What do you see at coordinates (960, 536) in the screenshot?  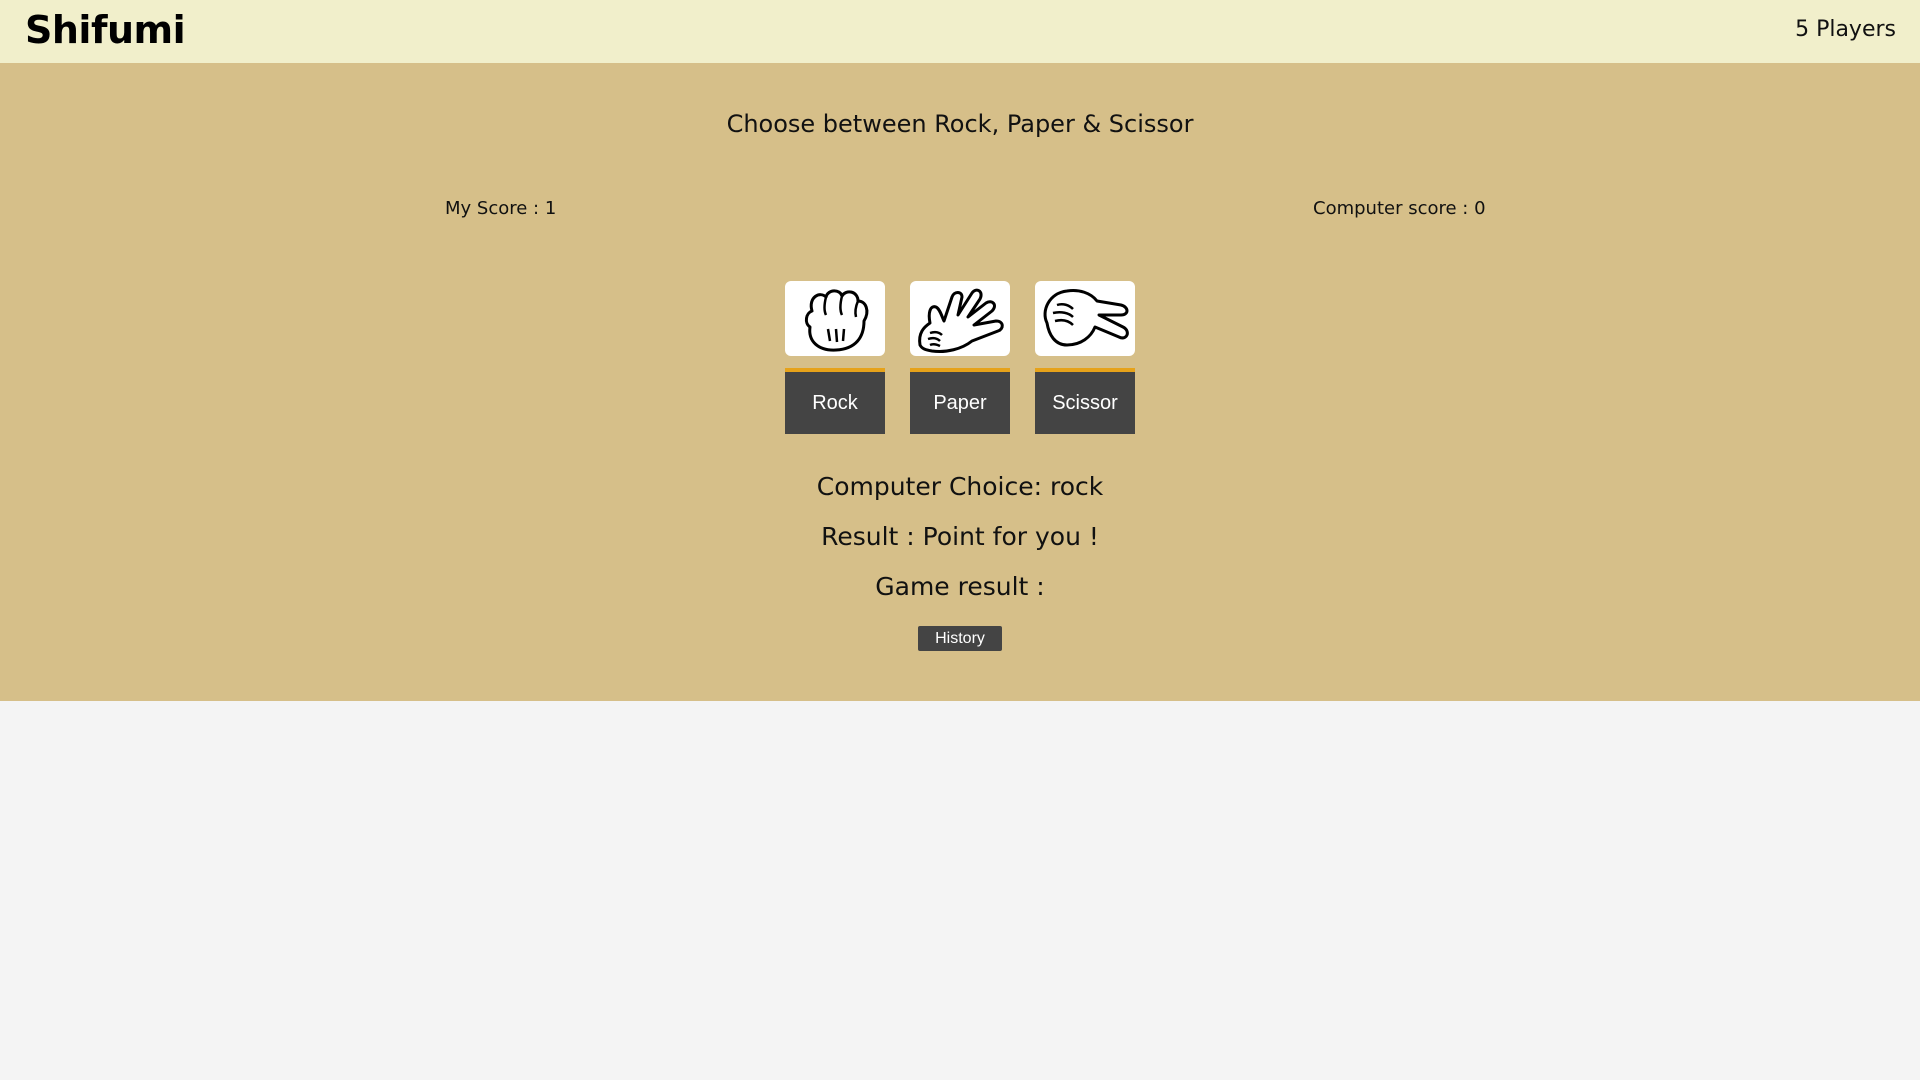 I see `round-result: Result : Point for you !` at bounding box center [960, 536].